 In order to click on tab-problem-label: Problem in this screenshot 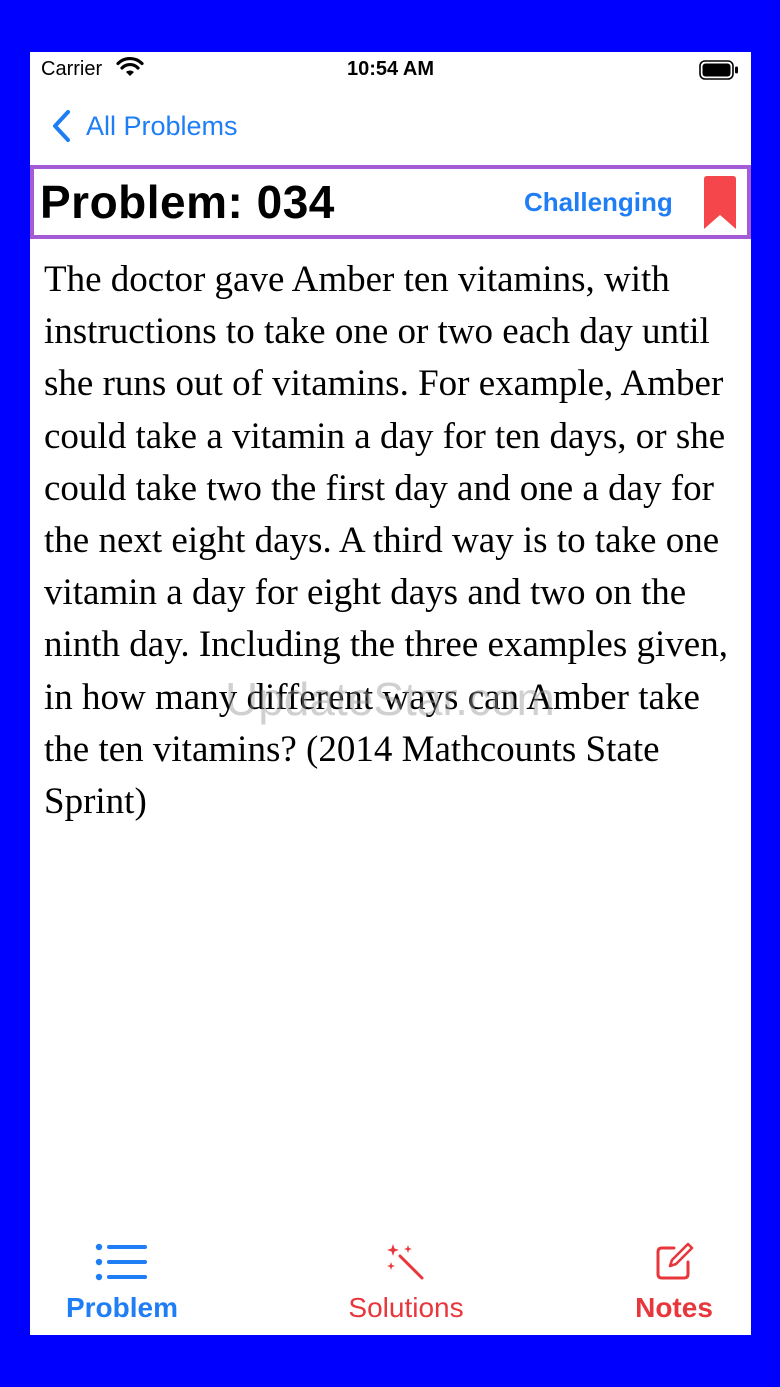, I will do `click(122, 1307)`.